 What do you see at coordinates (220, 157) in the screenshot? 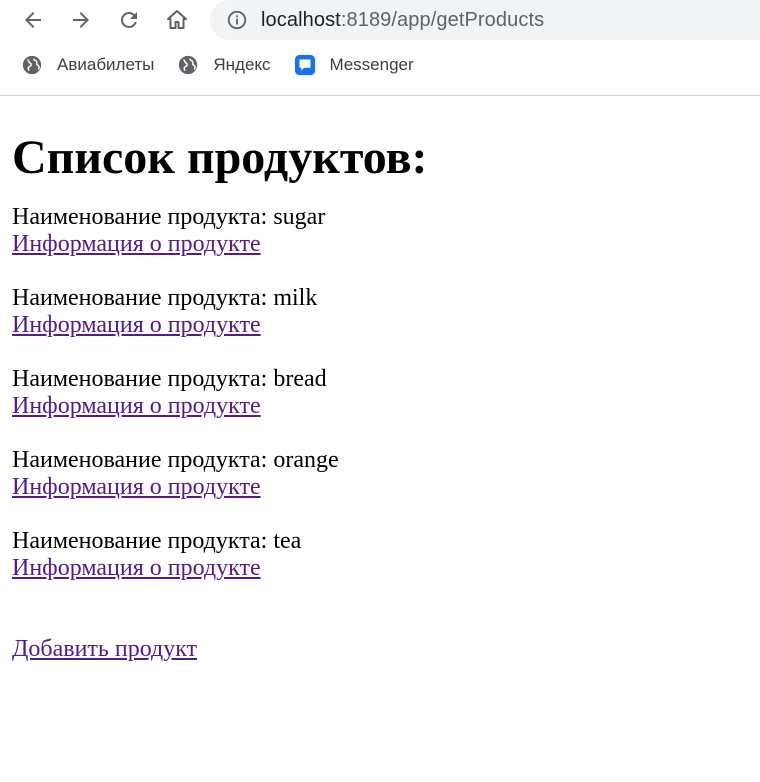
I see `page-title: Список продуктов:` at bounding box center [220, 157].